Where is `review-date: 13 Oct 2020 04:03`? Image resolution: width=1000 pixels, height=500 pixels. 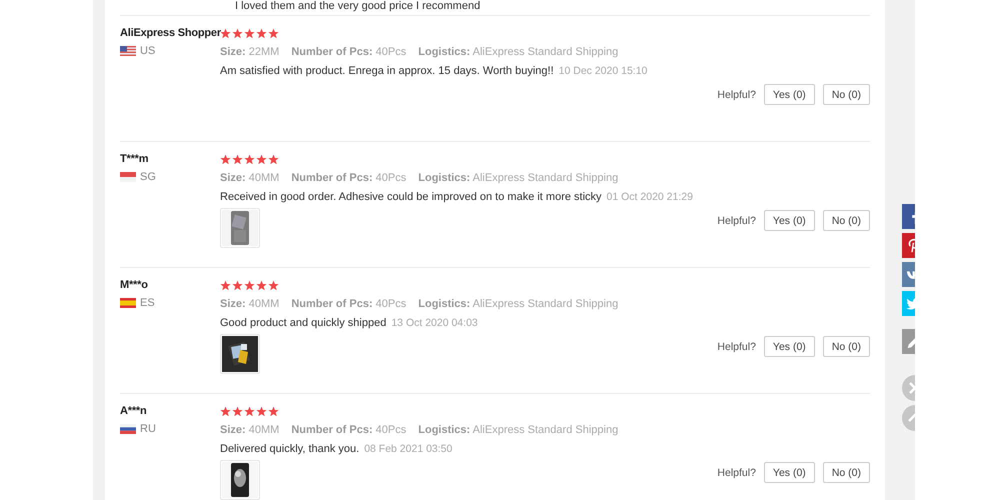 review-date: 13 Oct 2020 04:03 is located at coordinates (434, 323).